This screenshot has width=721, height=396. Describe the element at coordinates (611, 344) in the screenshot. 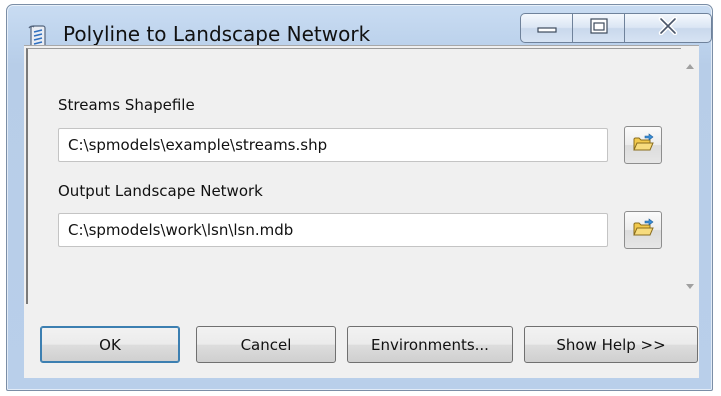

I see `show-help-button: Show Help >>` at that location.